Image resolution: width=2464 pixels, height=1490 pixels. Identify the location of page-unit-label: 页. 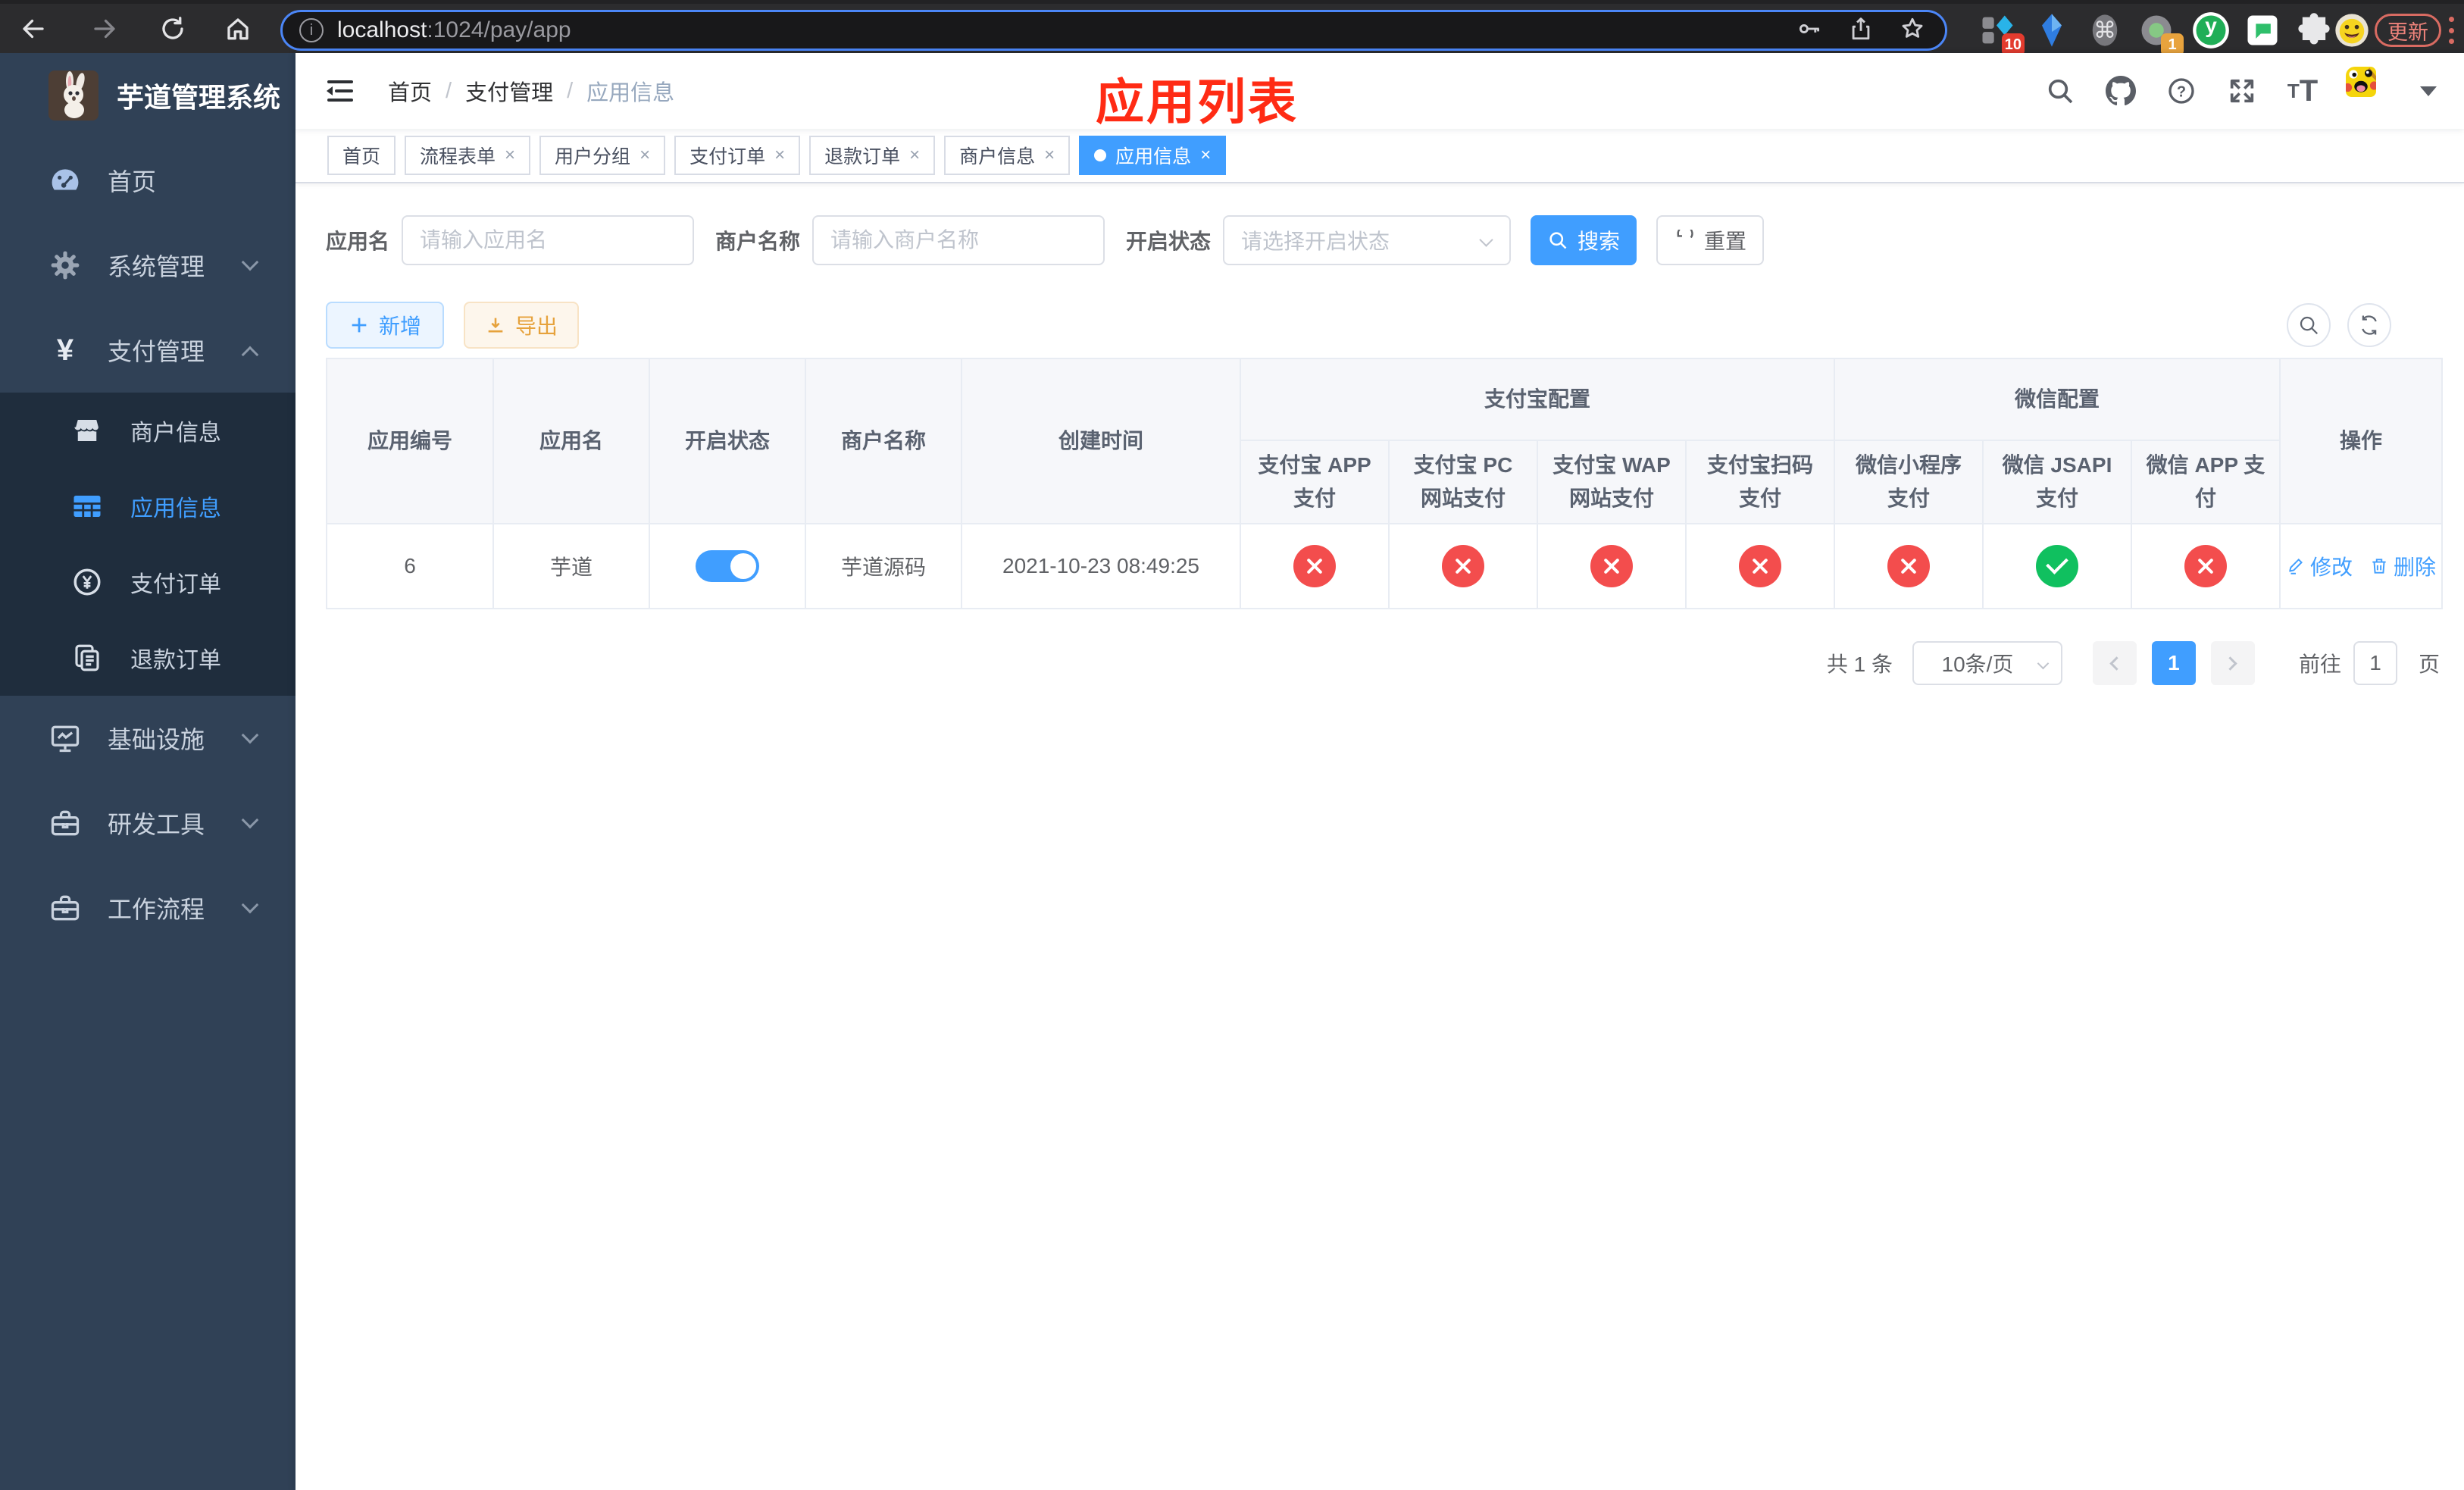
(2429, 665).